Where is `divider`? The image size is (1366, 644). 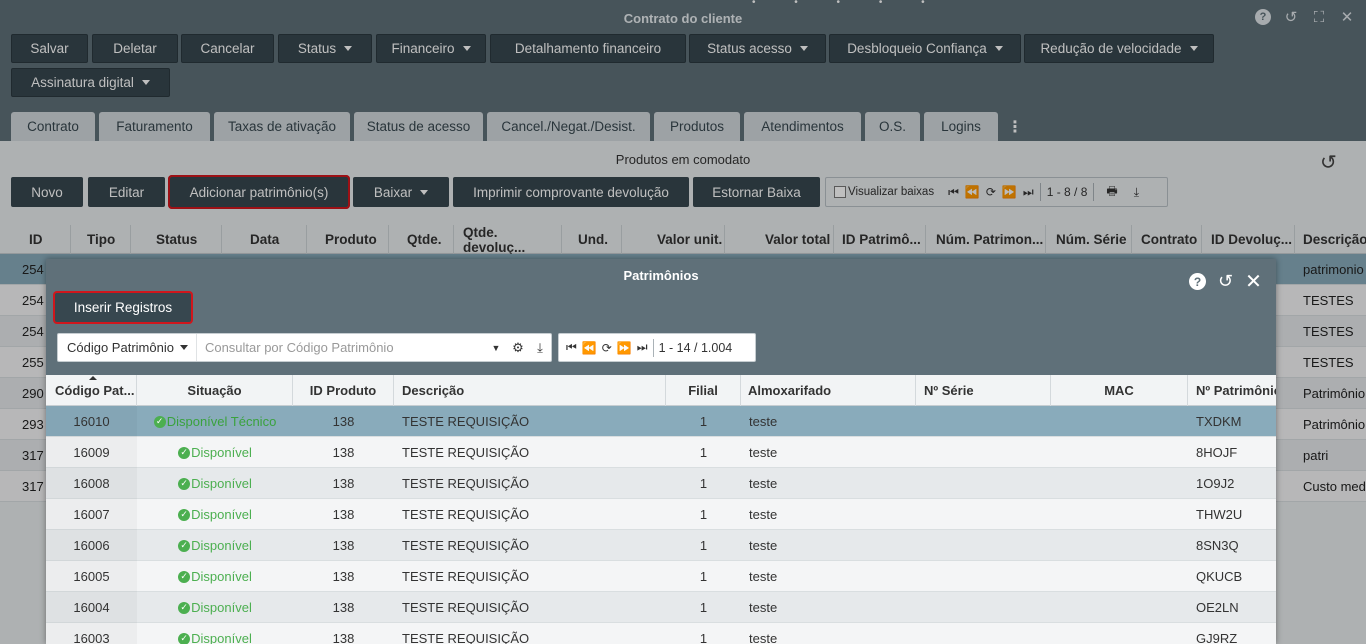
divider is located at coordinates (653, 347).